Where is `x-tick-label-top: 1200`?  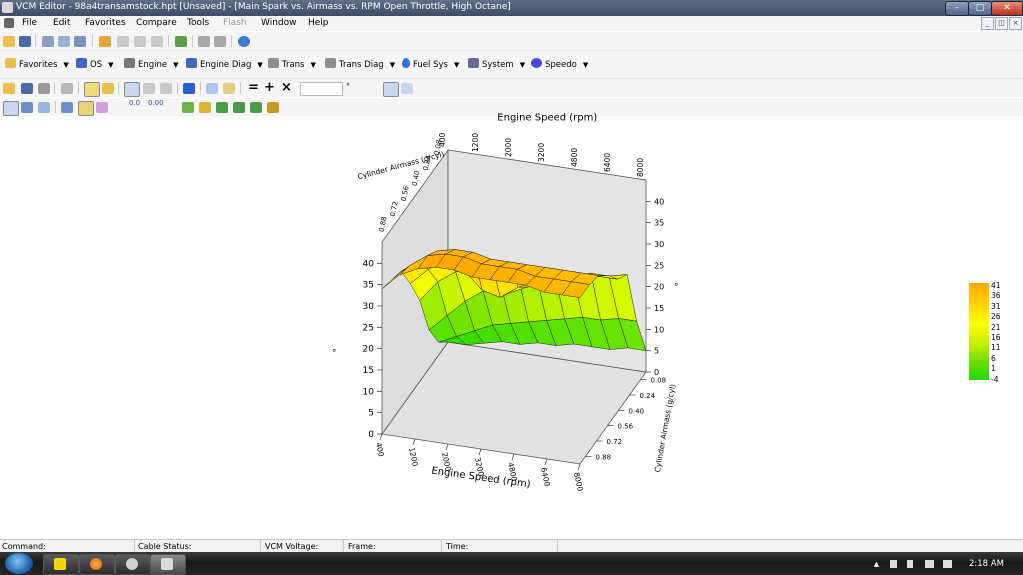
x-tick-label-top: 1200 is located at coordinates (475, 142).